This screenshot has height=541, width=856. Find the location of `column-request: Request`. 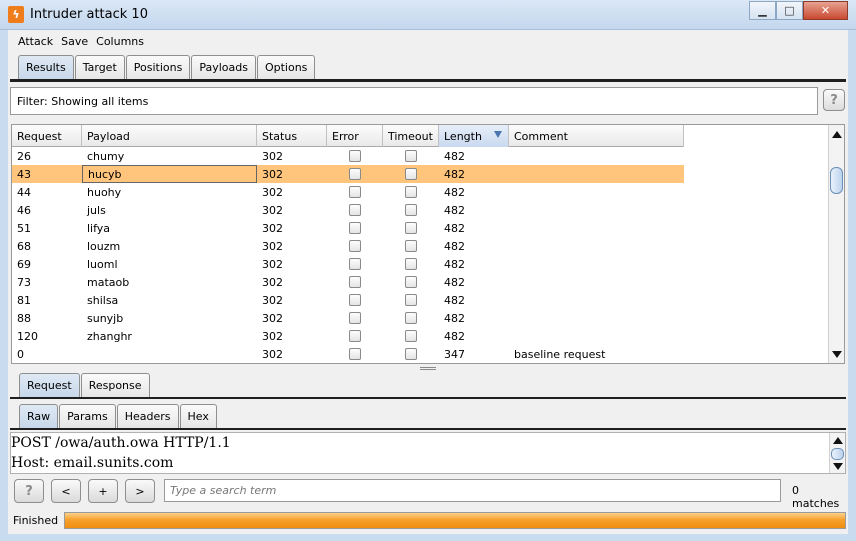

column-request: Request is located at coordinates (47, 136).